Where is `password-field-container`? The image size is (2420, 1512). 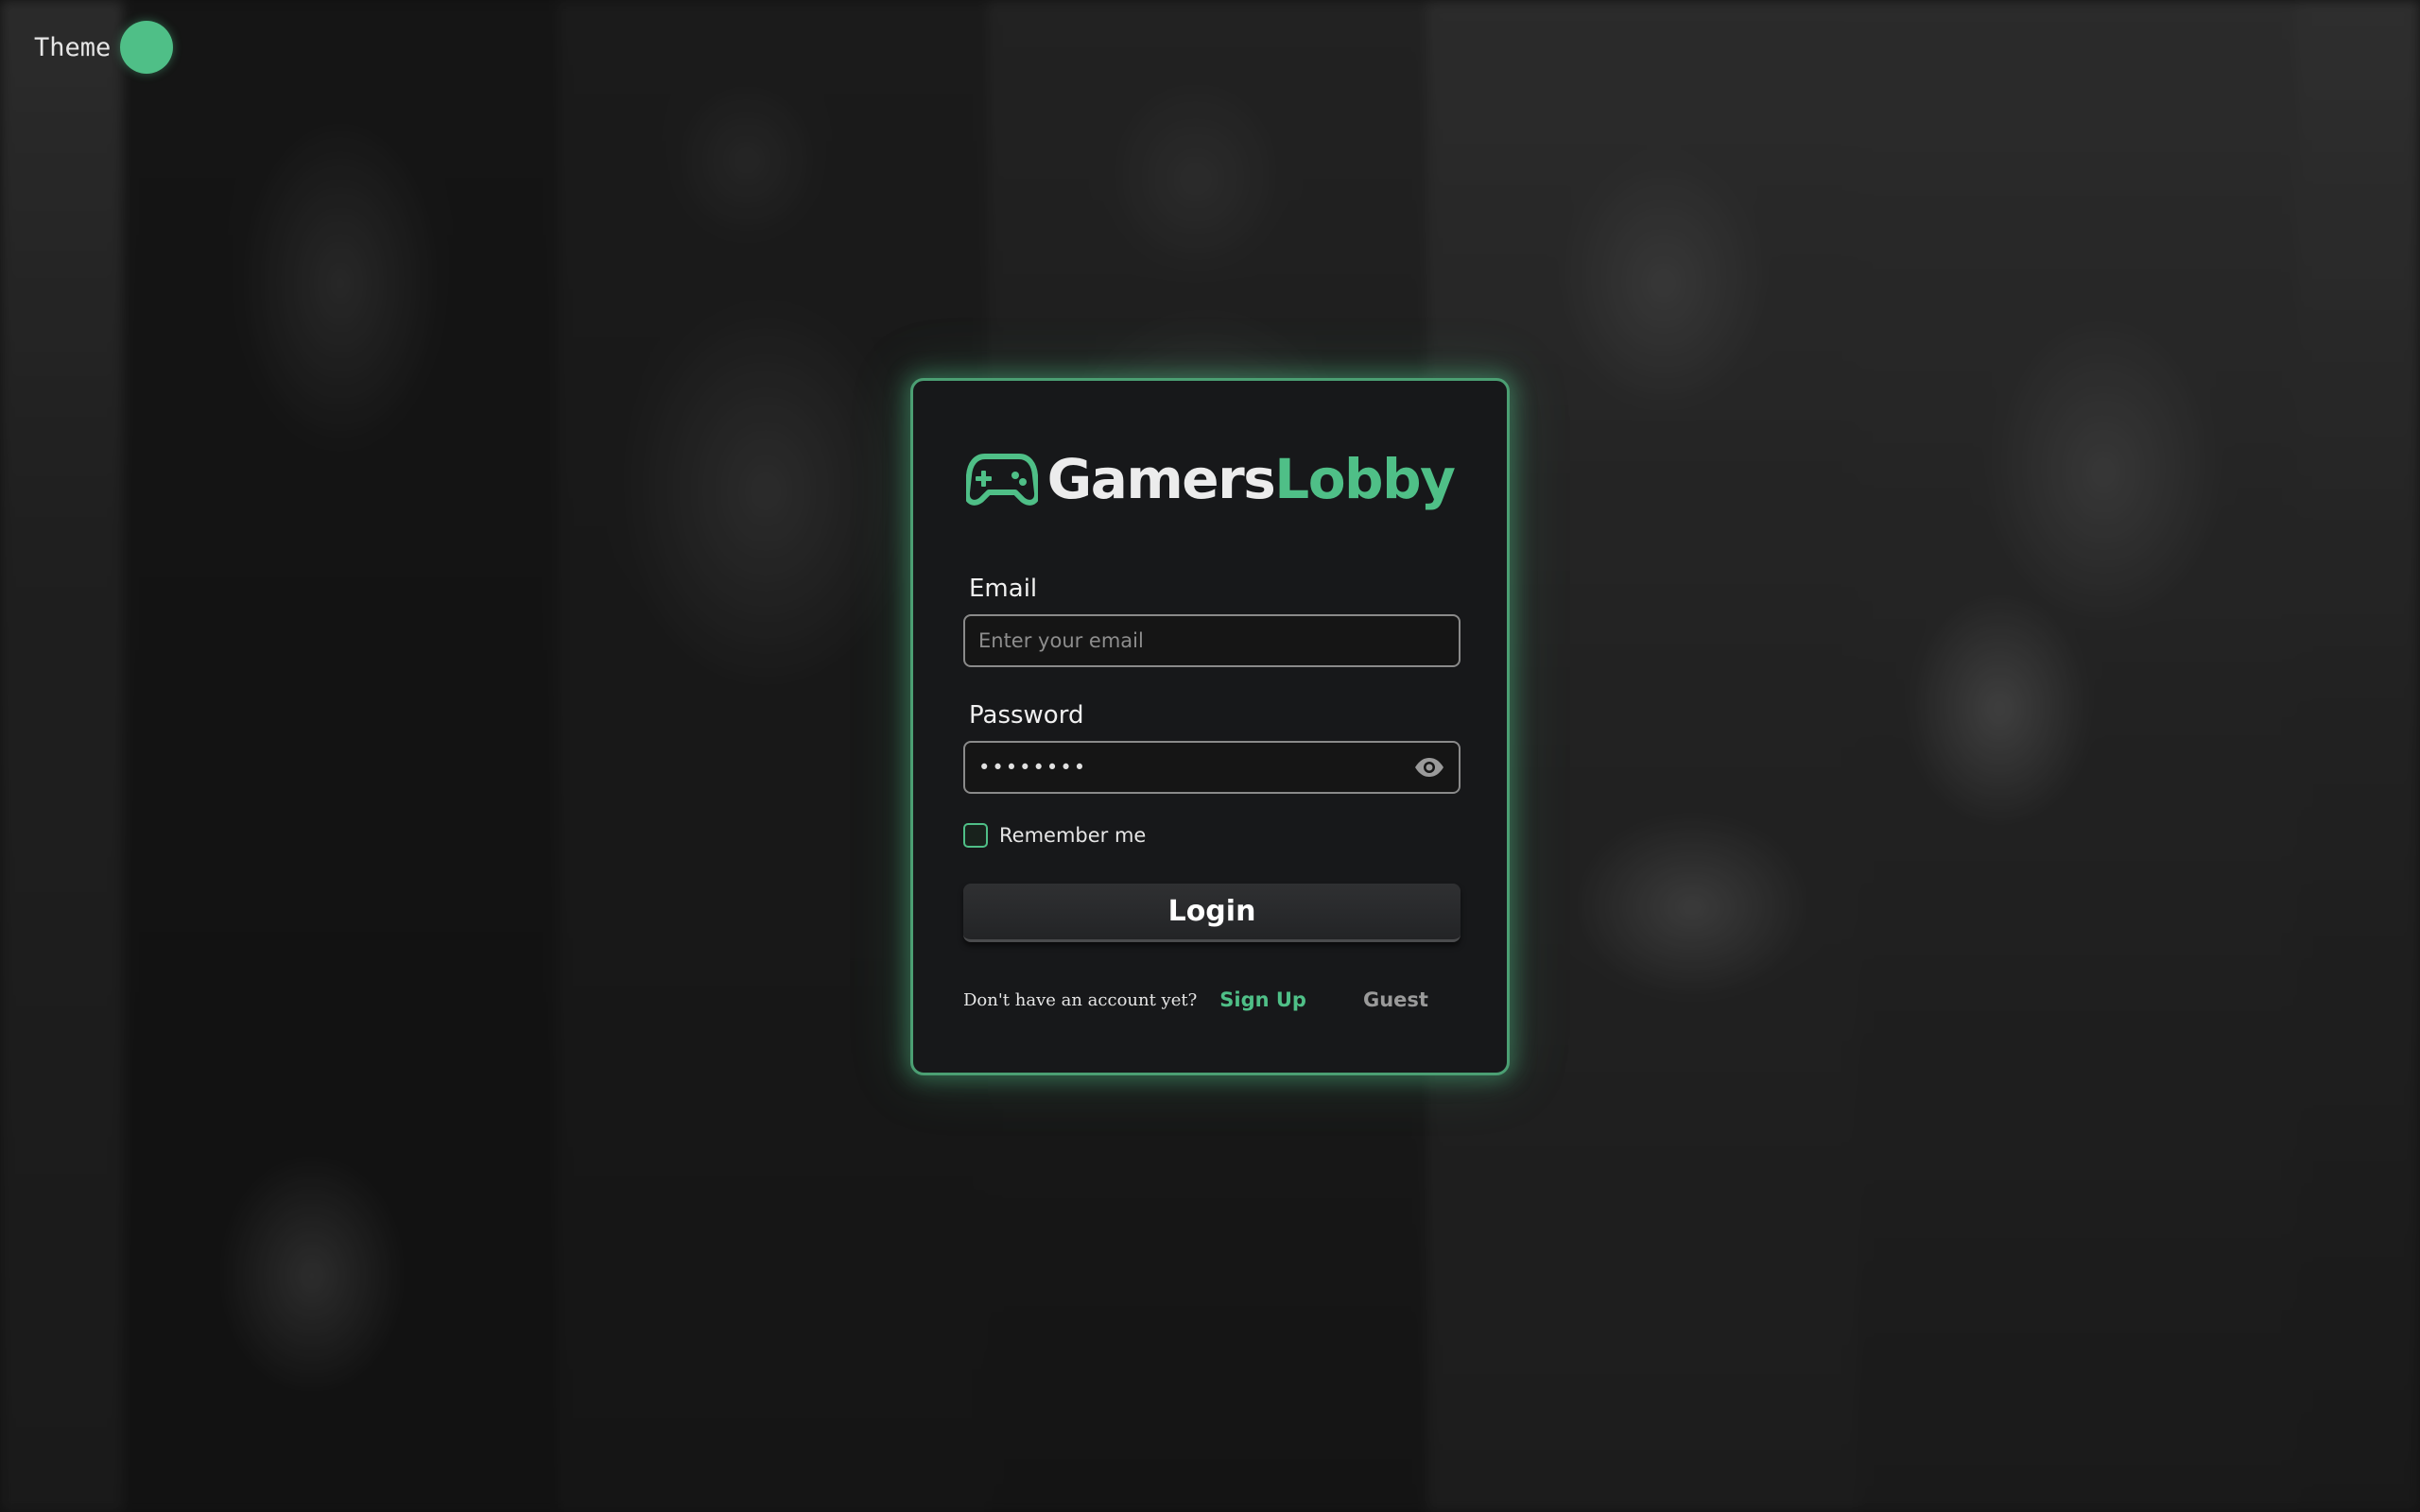
password-field-container is located at coordinates (1212, 767).